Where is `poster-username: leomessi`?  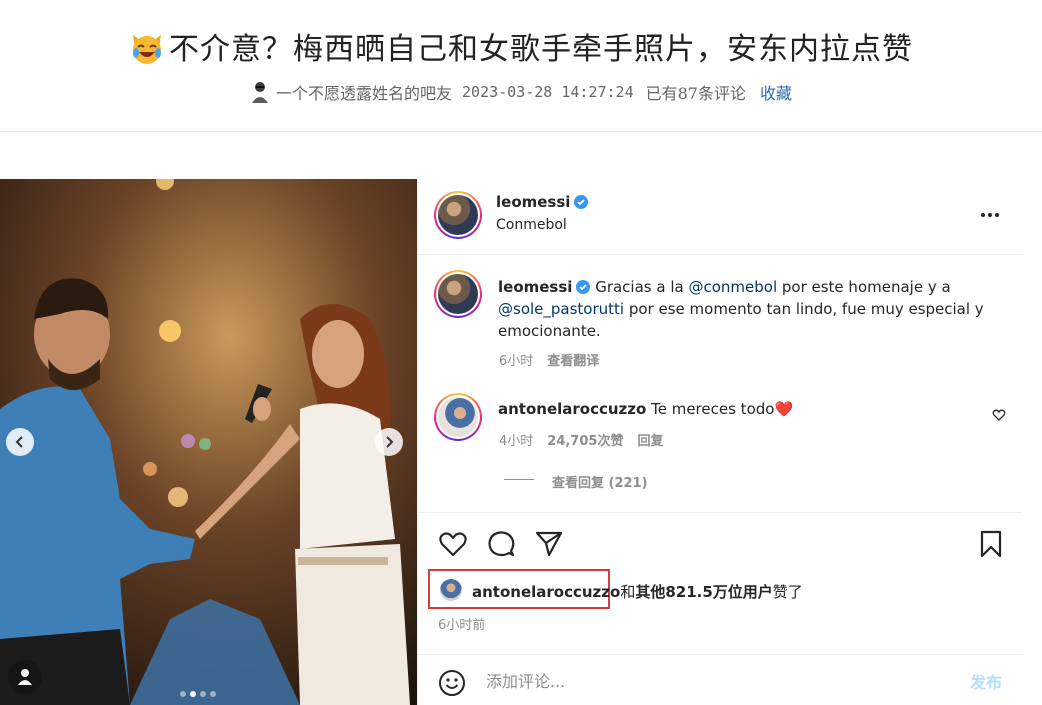
poster-username: leomessi is located at coordinates (542, 202).